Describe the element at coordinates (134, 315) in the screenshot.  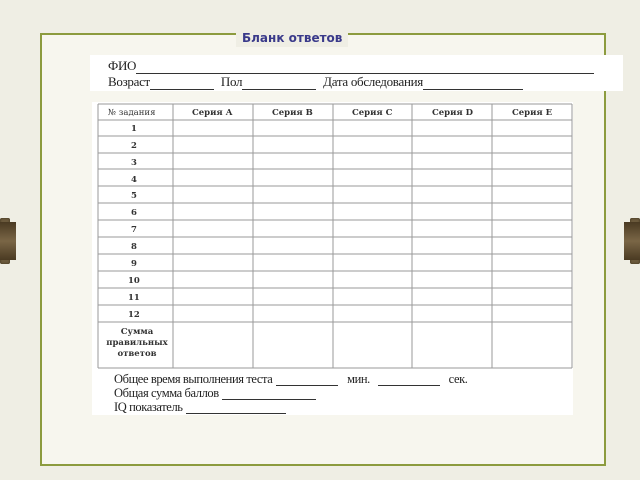
I see `task-number-12: 12` at that location.